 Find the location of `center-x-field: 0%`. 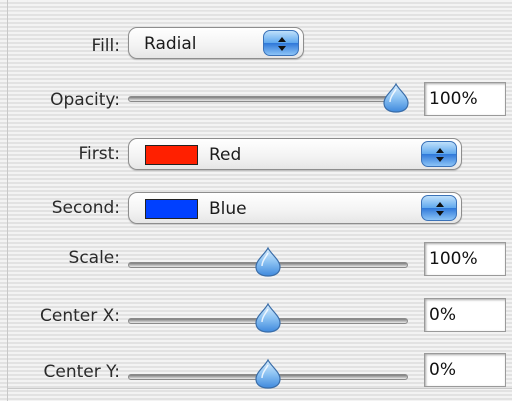

center-x-field: 0% is located at coordinates (465, 315).